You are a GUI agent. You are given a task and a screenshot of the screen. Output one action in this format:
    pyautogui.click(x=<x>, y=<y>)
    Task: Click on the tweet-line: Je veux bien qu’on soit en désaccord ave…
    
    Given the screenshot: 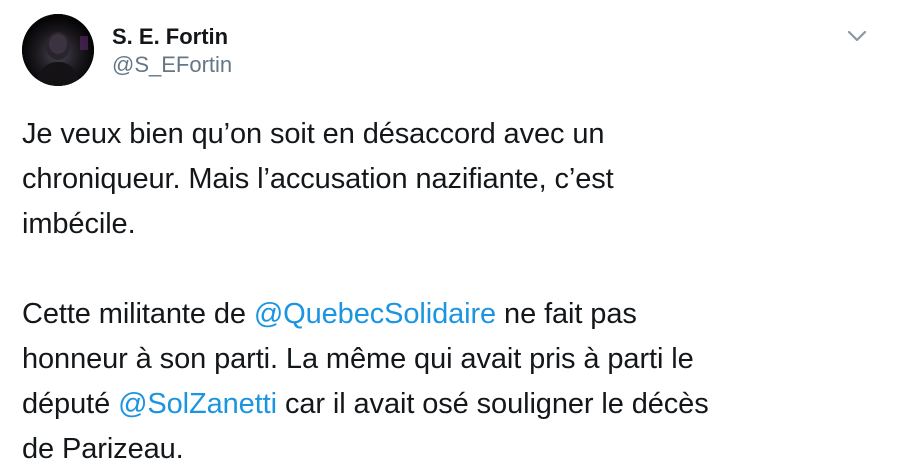 What is the action you would take?
    pyautogui.click(x=313, y=134)
    